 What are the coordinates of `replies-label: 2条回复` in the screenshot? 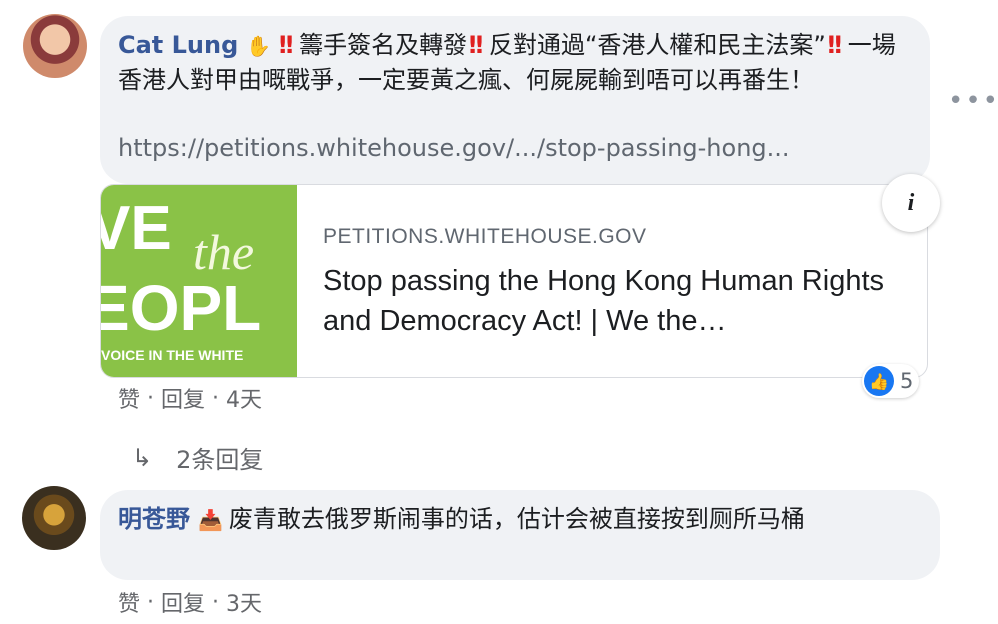 It's located at (219, 457).